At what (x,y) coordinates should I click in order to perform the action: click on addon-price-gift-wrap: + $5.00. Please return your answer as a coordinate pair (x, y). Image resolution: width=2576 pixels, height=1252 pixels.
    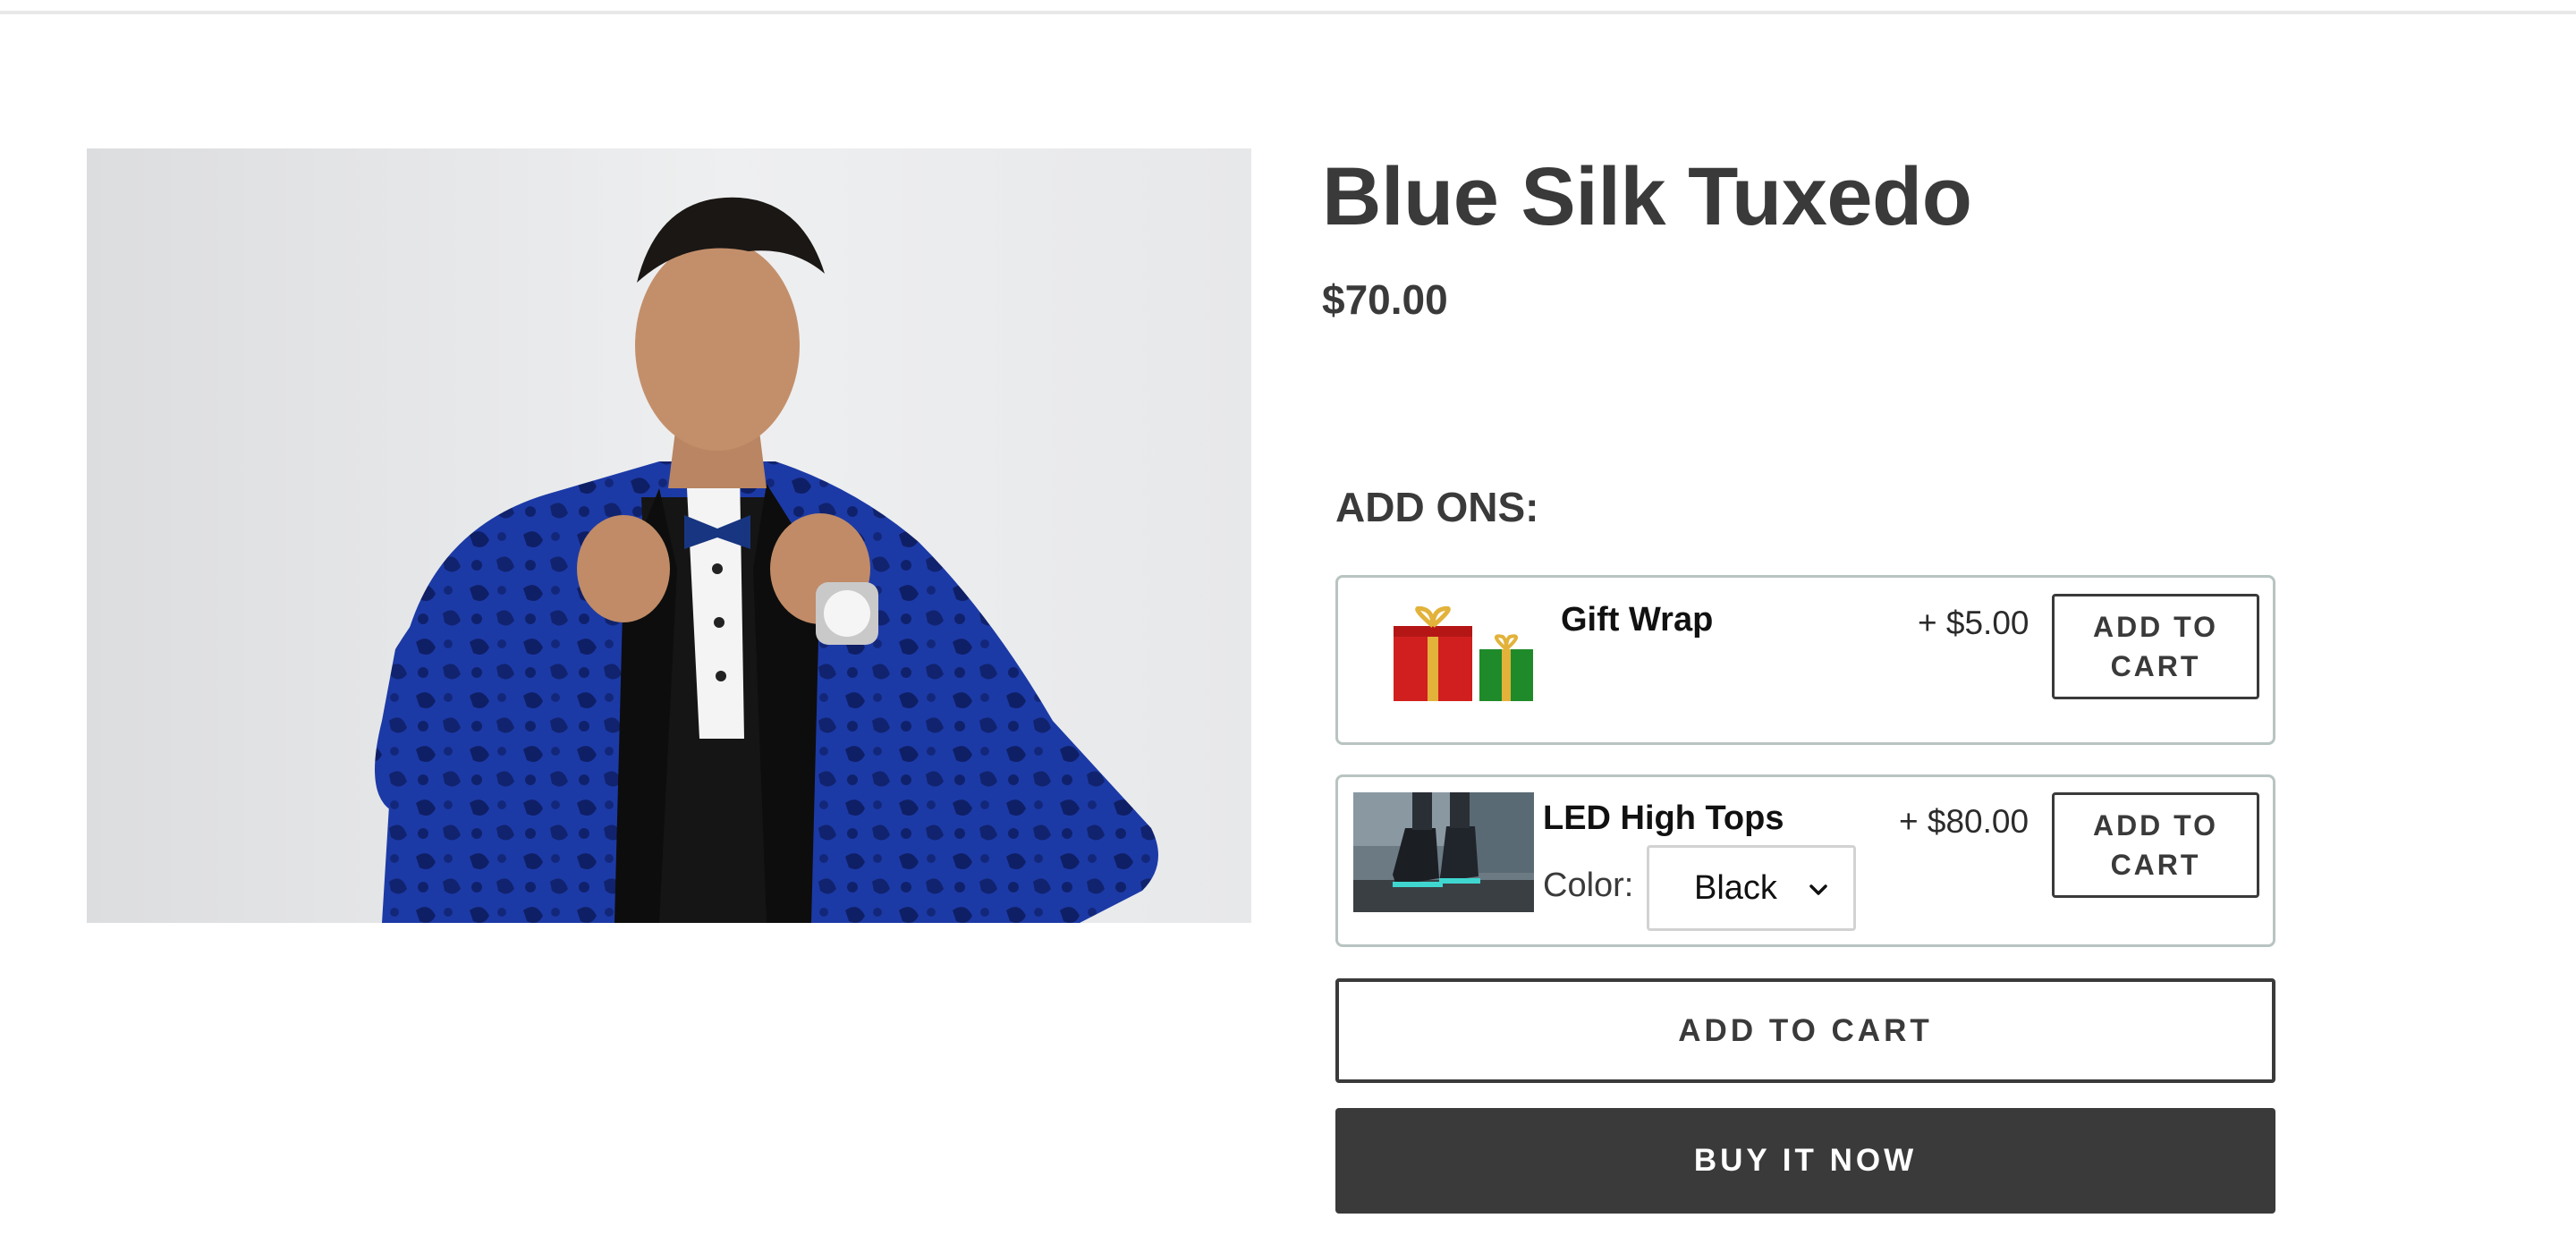
    Looking at the image, I should click on (1973, 623).